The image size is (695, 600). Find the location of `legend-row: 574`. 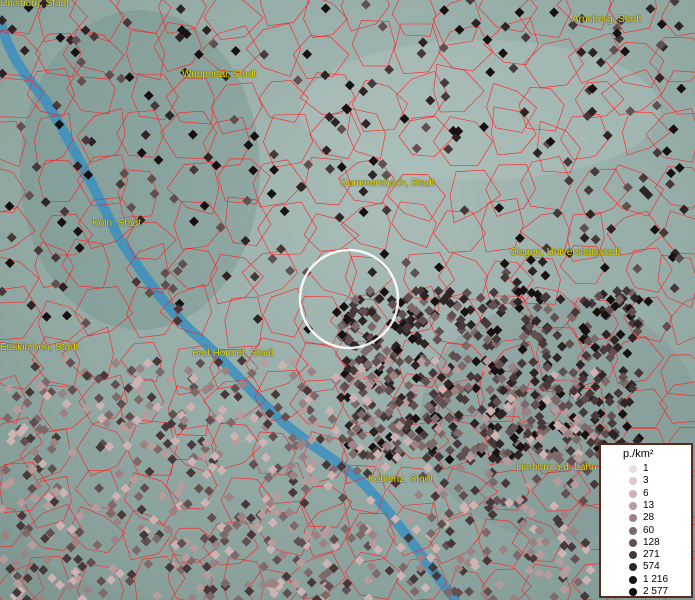

legend-row: 574 is located at coordinates (646, 567).